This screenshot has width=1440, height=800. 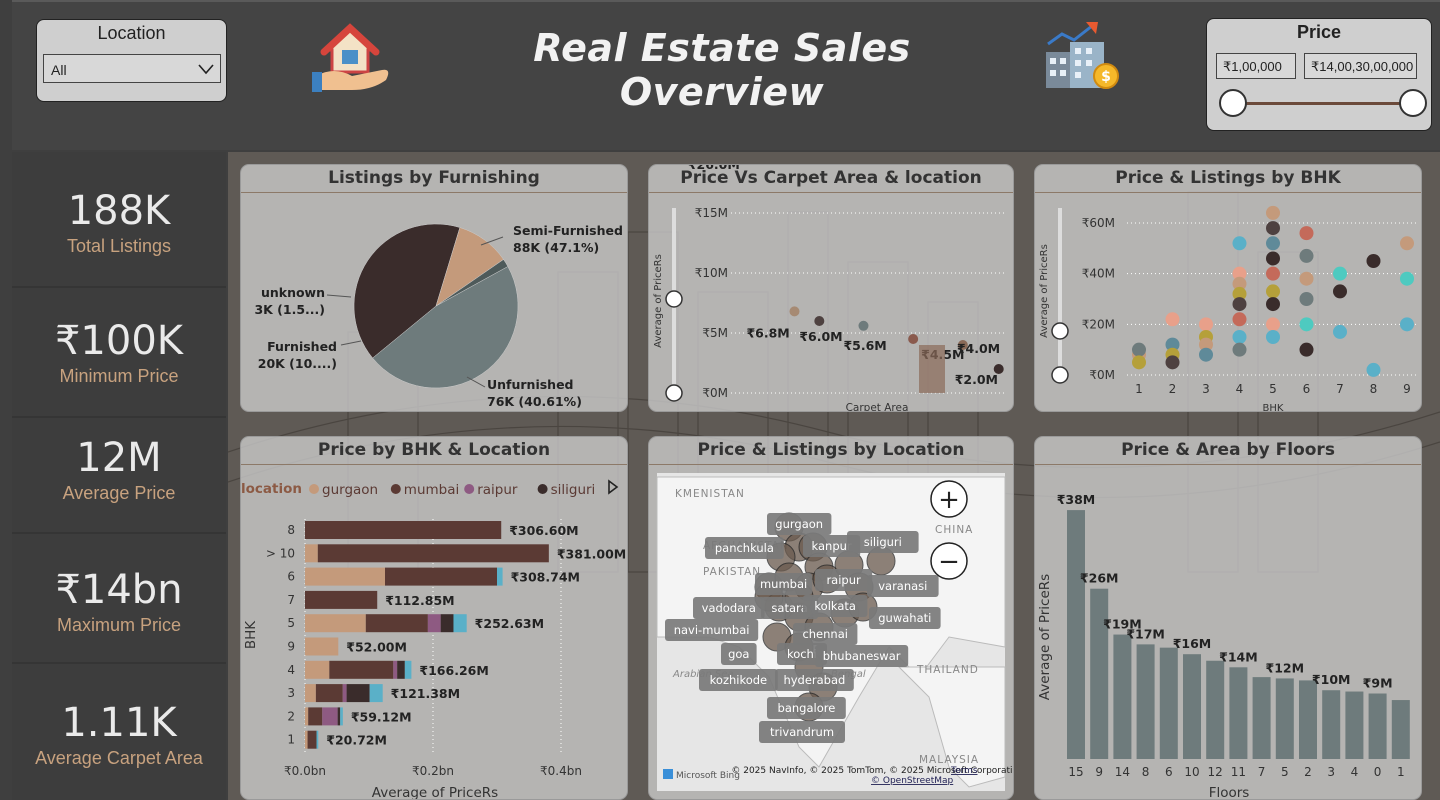 I want to click on legend-item: gurgaon, so click(x=350, y=490).